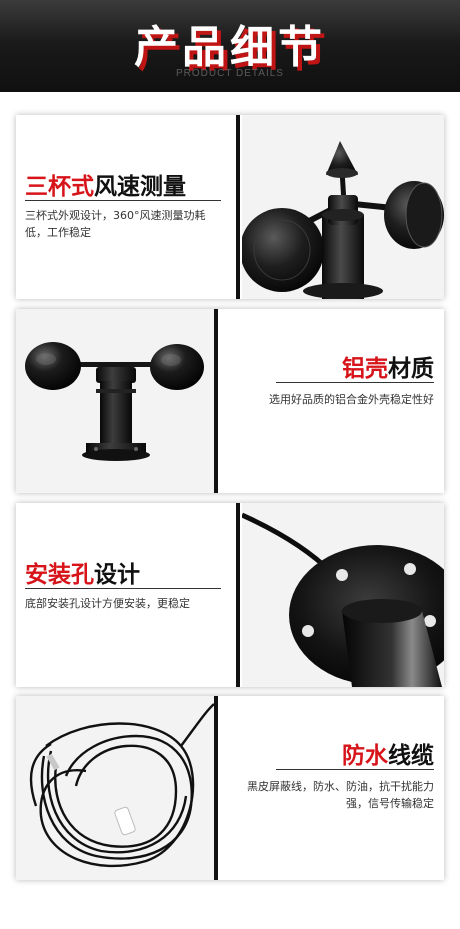 The width and height of the screenshot is (460, 929). What do you see at coordinates (388, 369) in the screenshot?
I see `feature-heading: 铝壳材质` at bounding box center [388, 369].